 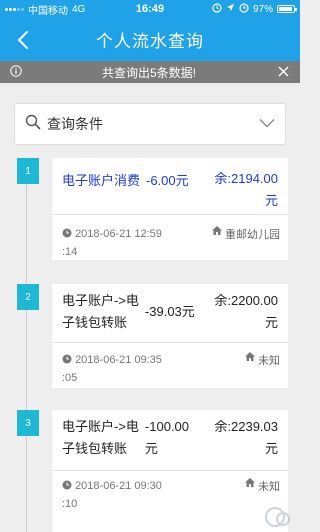 What do you see at coordinates (167, 438) in the screenshot?
I see `record-amount: -100.00 元` at bounding box center [167, 438].